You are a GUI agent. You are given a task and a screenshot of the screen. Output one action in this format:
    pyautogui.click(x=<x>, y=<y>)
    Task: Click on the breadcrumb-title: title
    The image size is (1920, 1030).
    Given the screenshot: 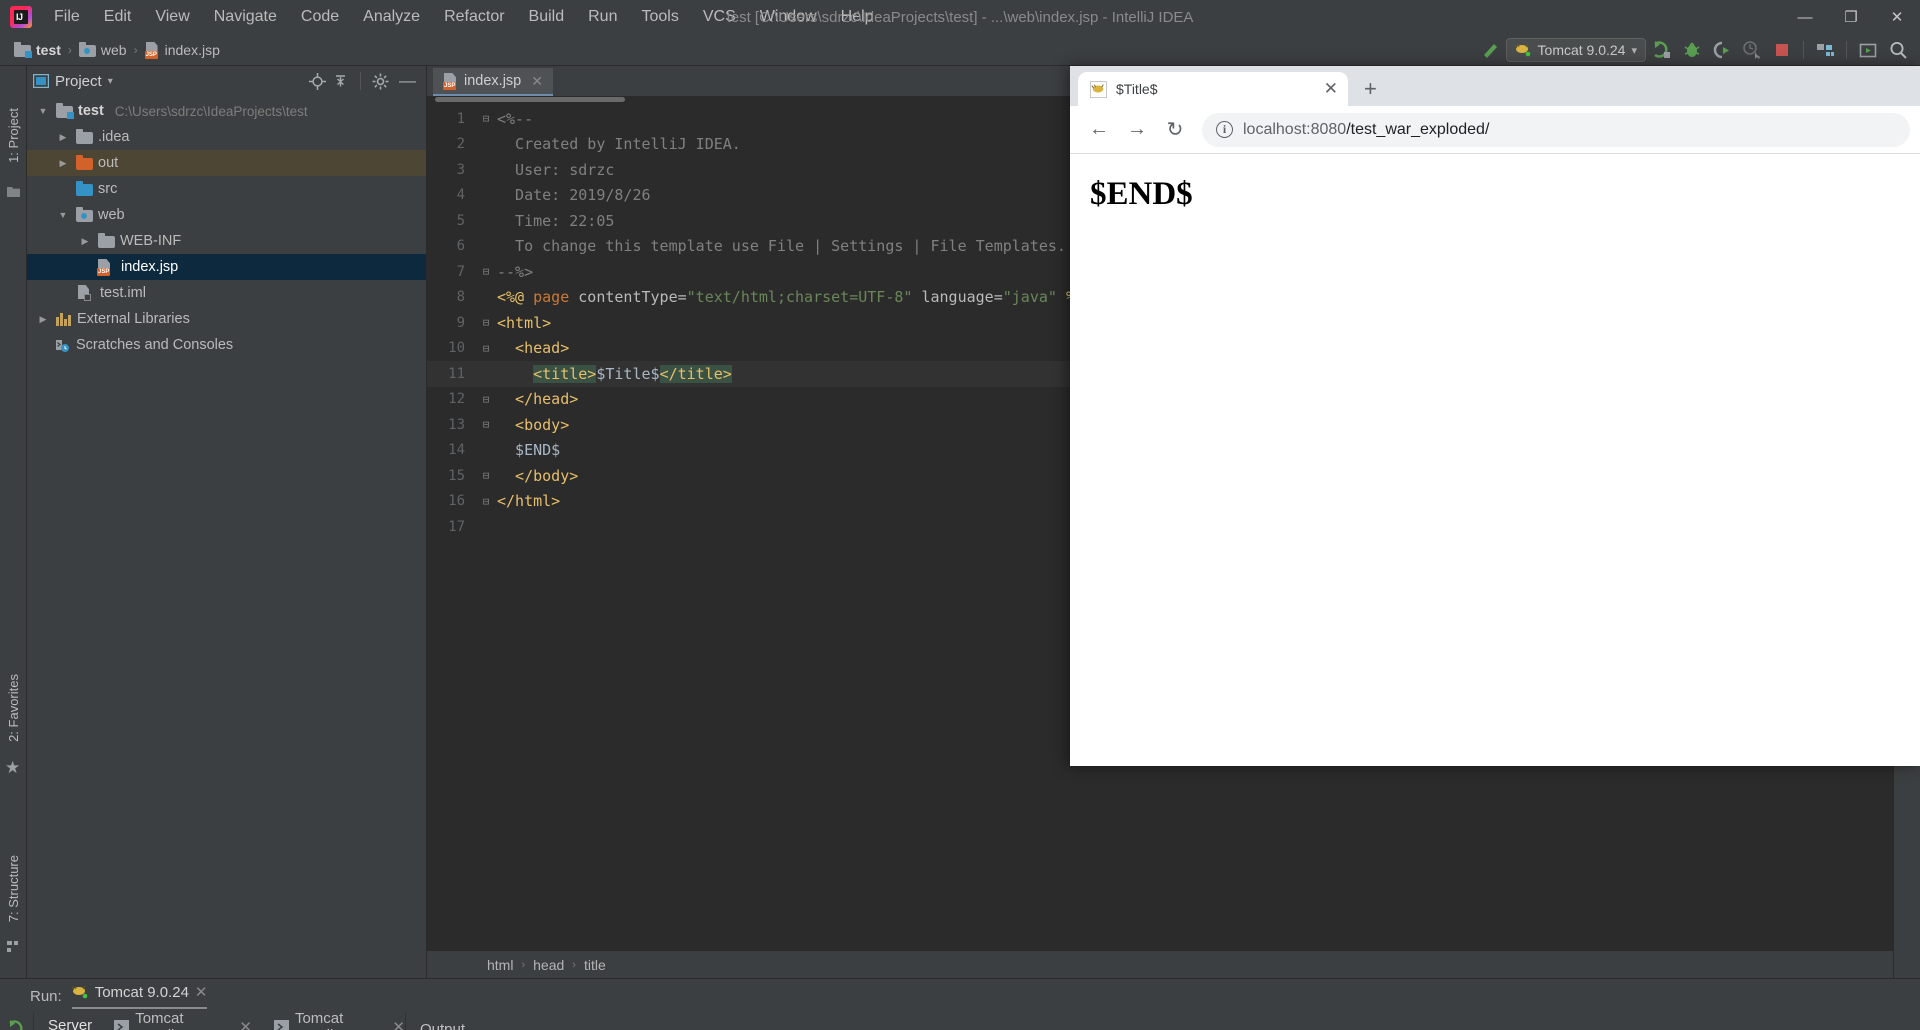 What is the action you would take?
    pyautogui.click(x=595, y=965)
    